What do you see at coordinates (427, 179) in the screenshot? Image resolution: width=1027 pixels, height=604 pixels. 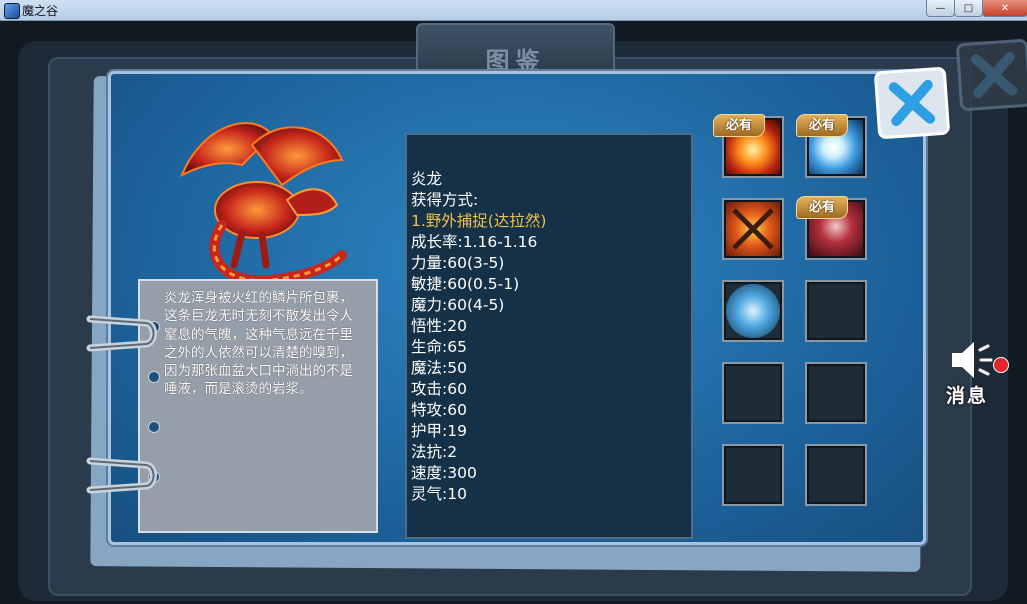 I see `pet-name: 炎龙` at bounding box center [427, 179].